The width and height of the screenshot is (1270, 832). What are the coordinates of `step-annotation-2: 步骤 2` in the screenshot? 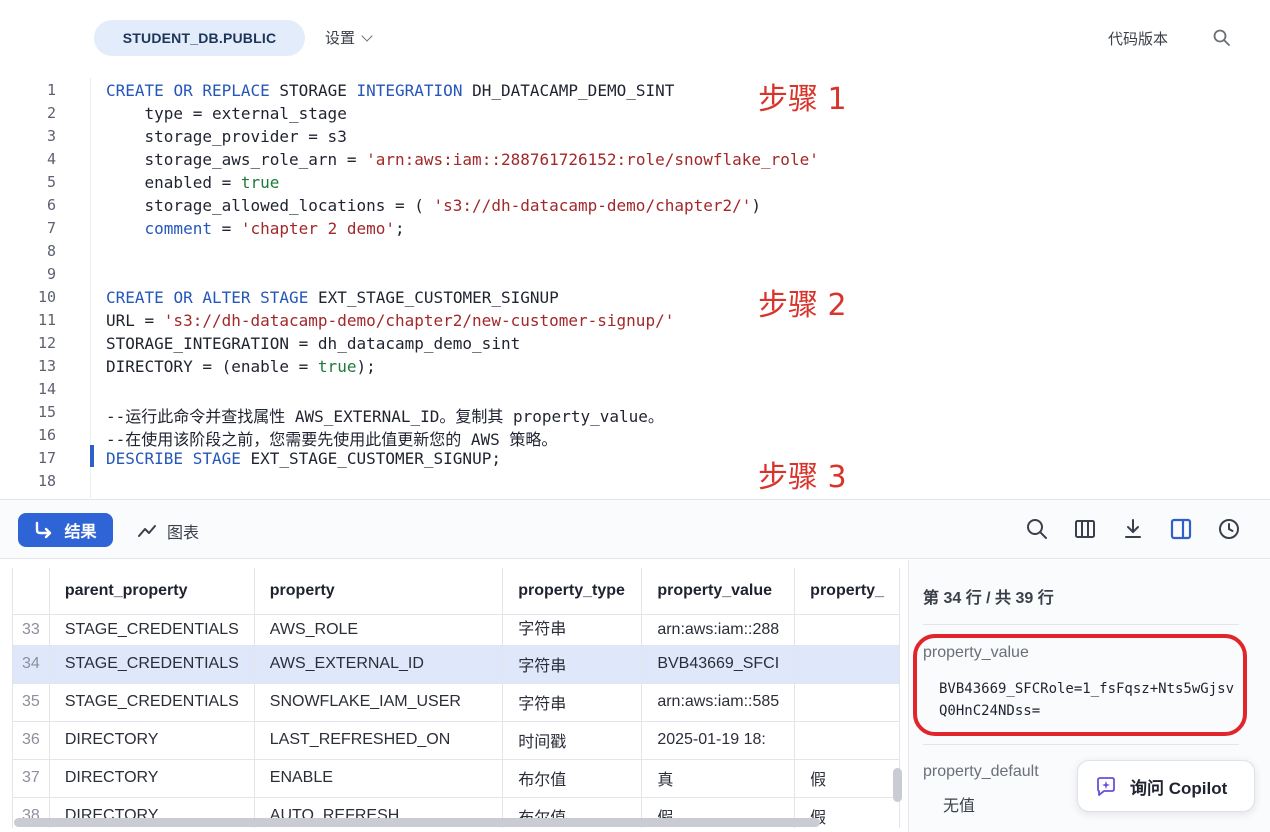 It's located at (802, 305).